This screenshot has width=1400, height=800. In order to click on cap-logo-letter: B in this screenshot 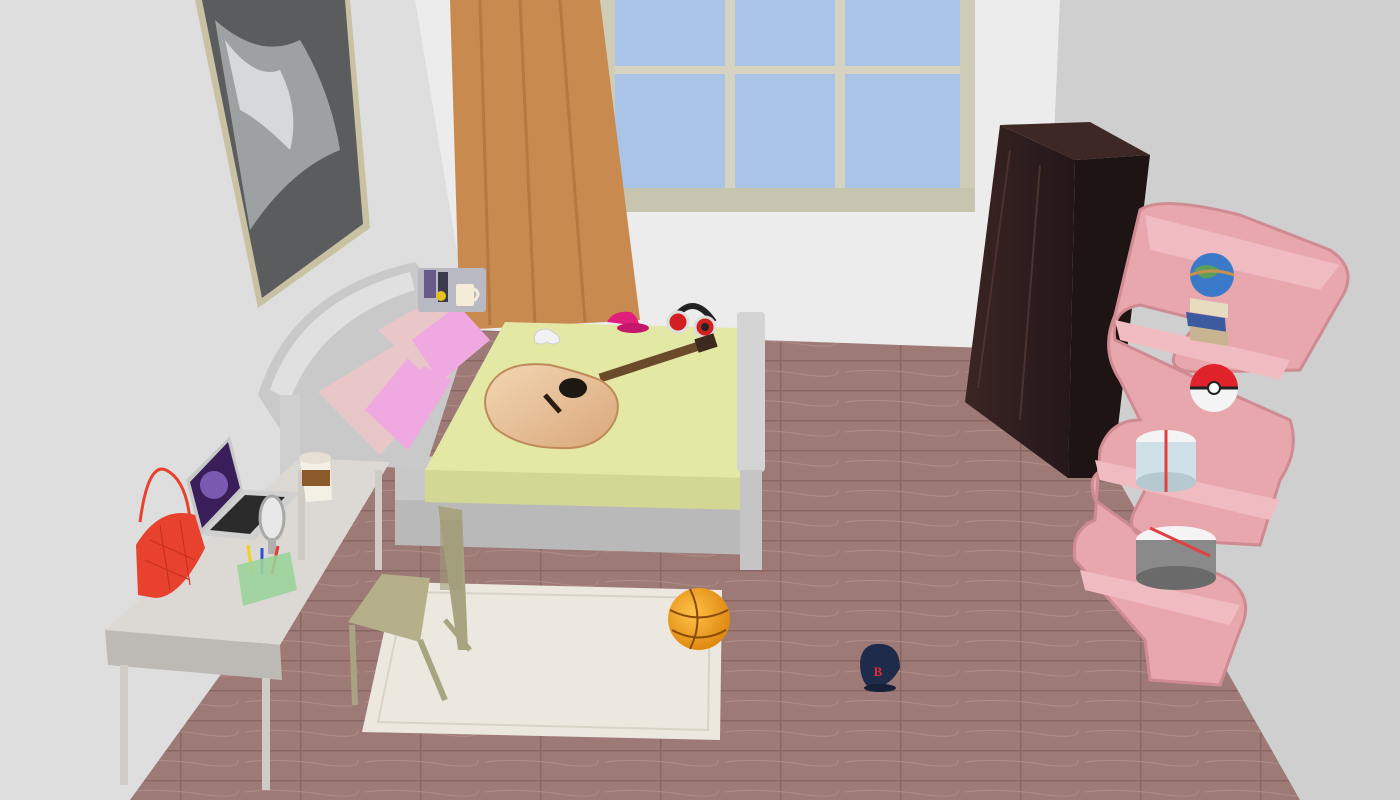, I will do `click(878, 671)`.